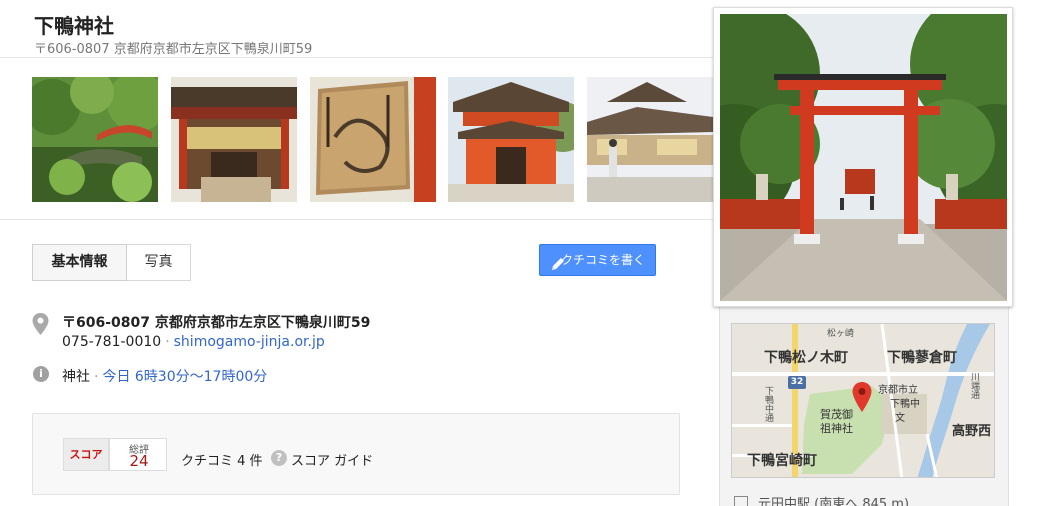  I want to click on address-text: 〒606-0807 京都府京都市左京区下鴨泉川町59, so click(216, 323).